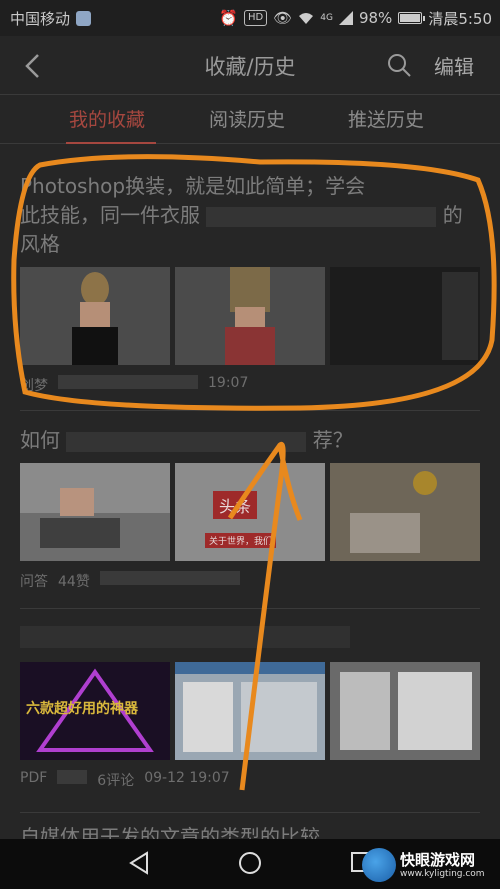 Image resolution: width=500 pixels, height=889 pixels. I want to click on tab-reading-history: 阅读历史, so click(247, 118).